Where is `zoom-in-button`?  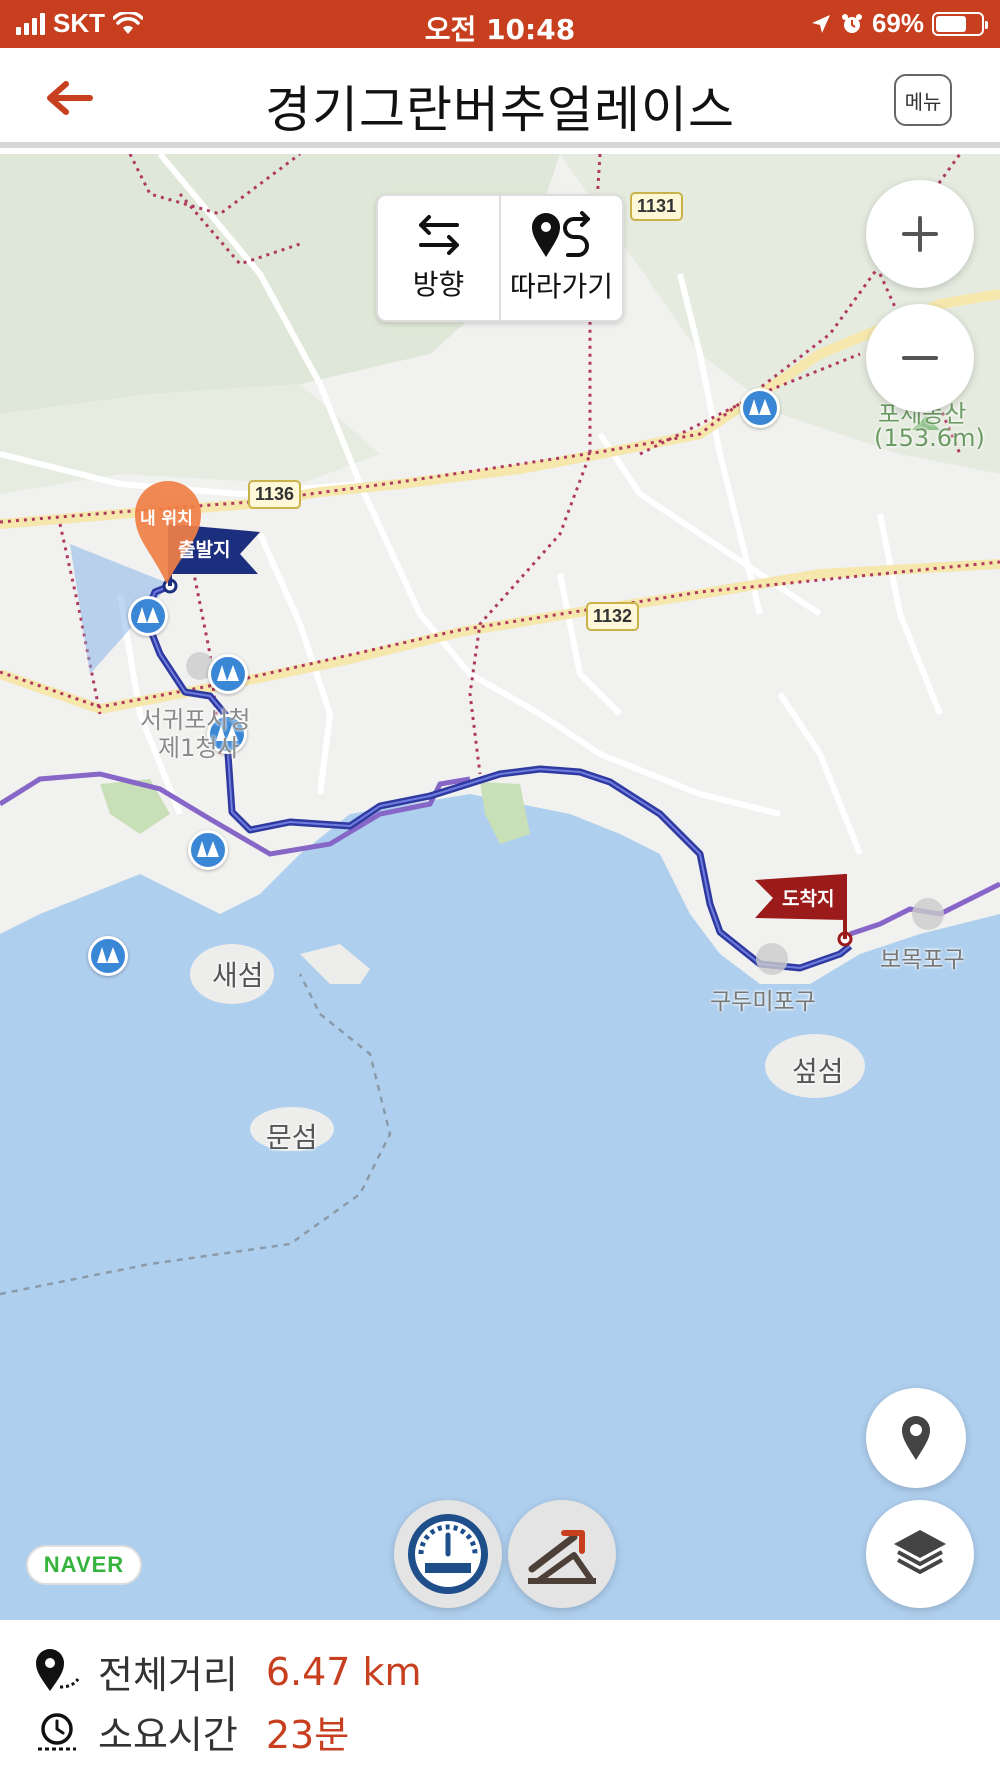
zoom-in-button is located at coordinates (920, 234).